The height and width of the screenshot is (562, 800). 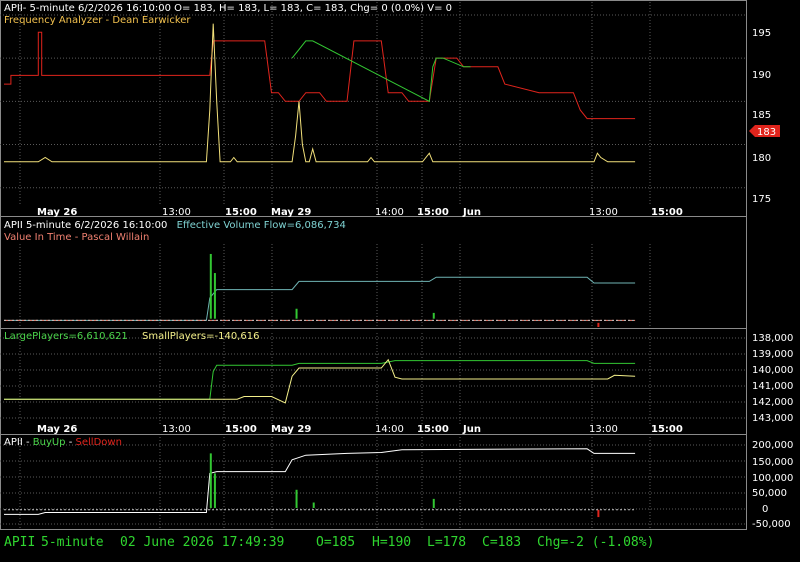 I want to click on y-tick-195: 195, so click(x=761, y=33).